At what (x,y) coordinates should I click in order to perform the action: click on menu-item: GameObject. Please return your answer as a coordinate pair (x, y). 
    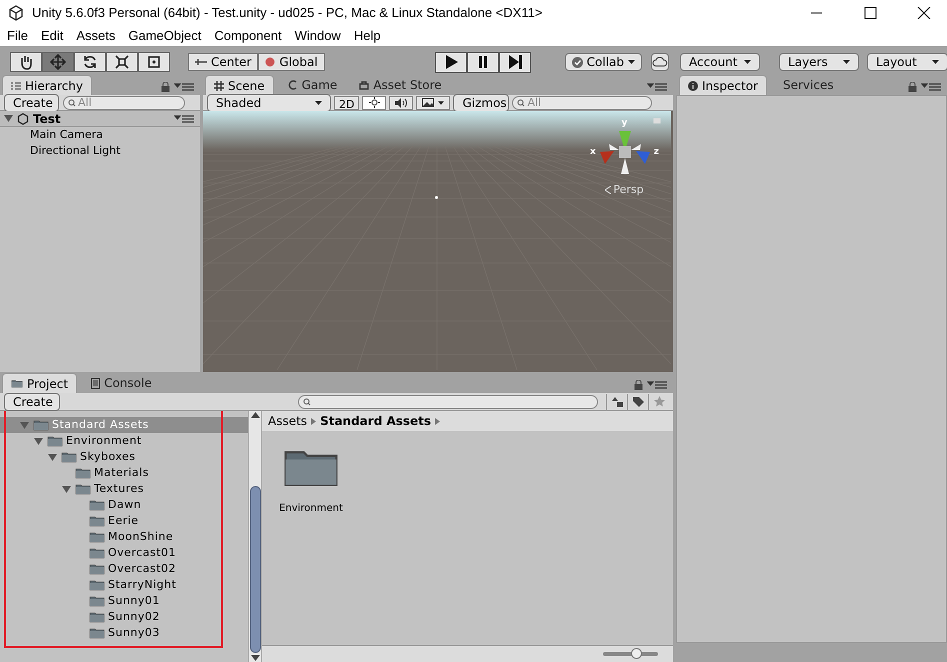
    Looking at the image, I should click on (165, 36).